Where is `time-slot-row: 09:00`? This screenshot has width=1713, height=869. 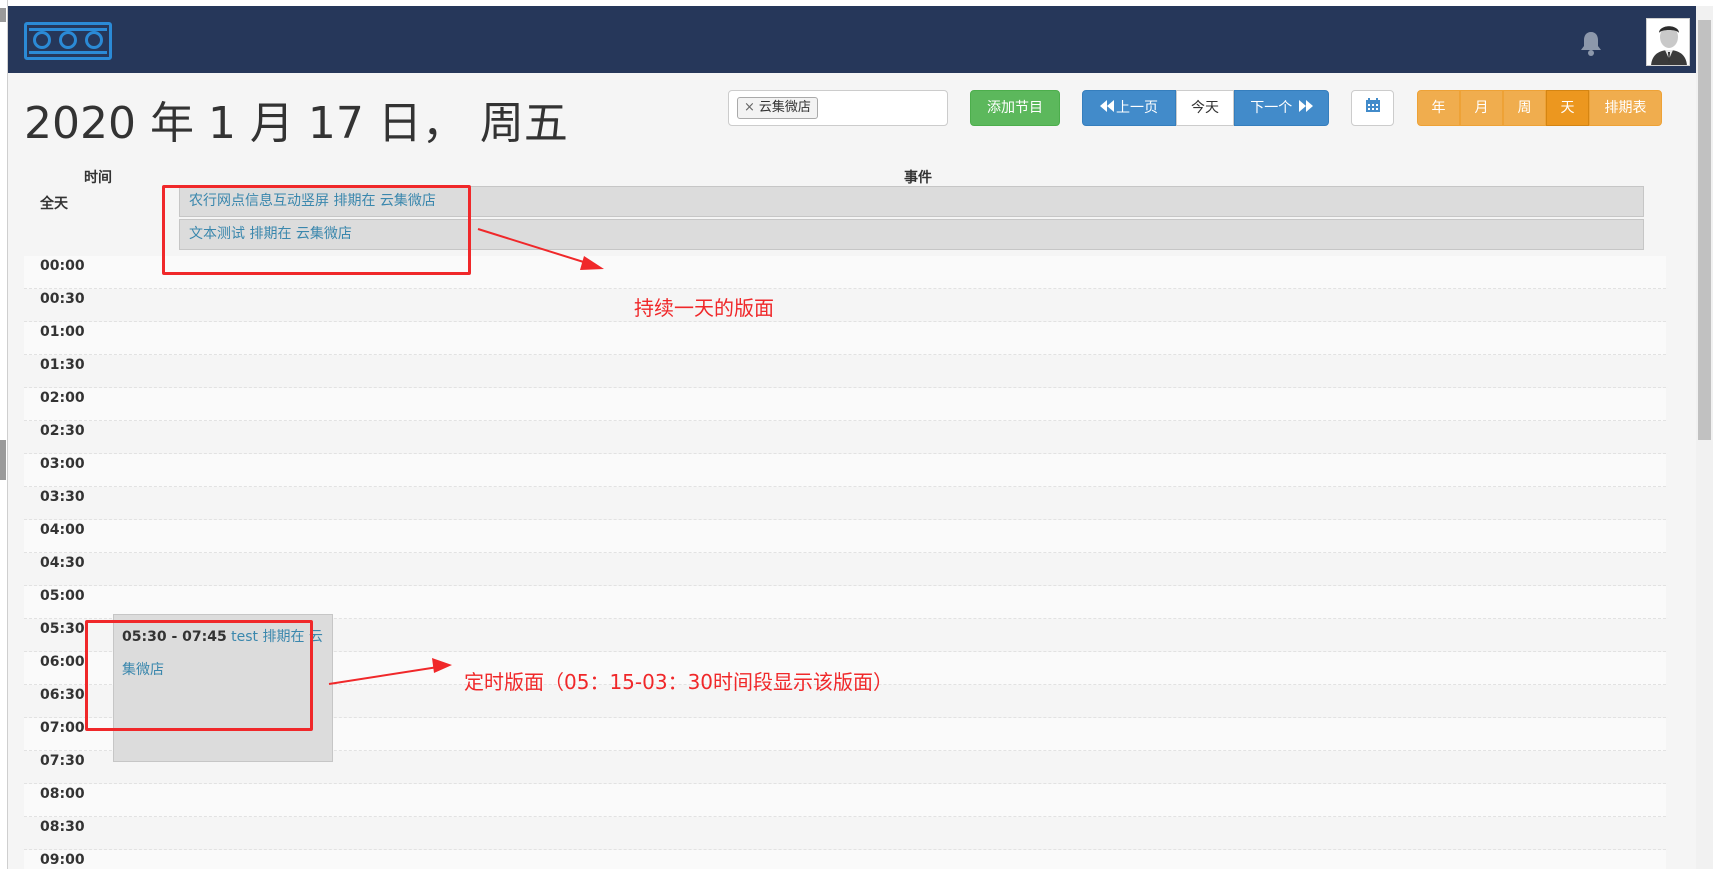 time-slot-row: 09:00 is located at coordinates (845, 859).